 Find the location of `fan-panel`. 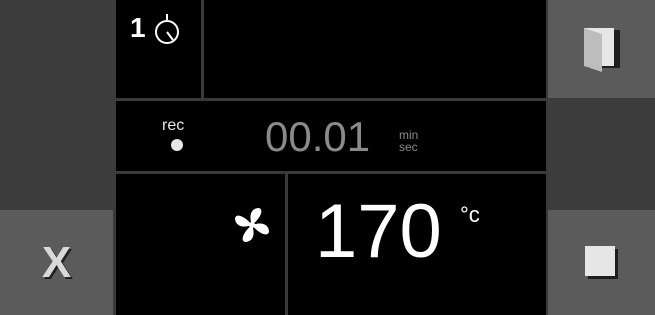

fan-panel is located at coordinates (200, 244).